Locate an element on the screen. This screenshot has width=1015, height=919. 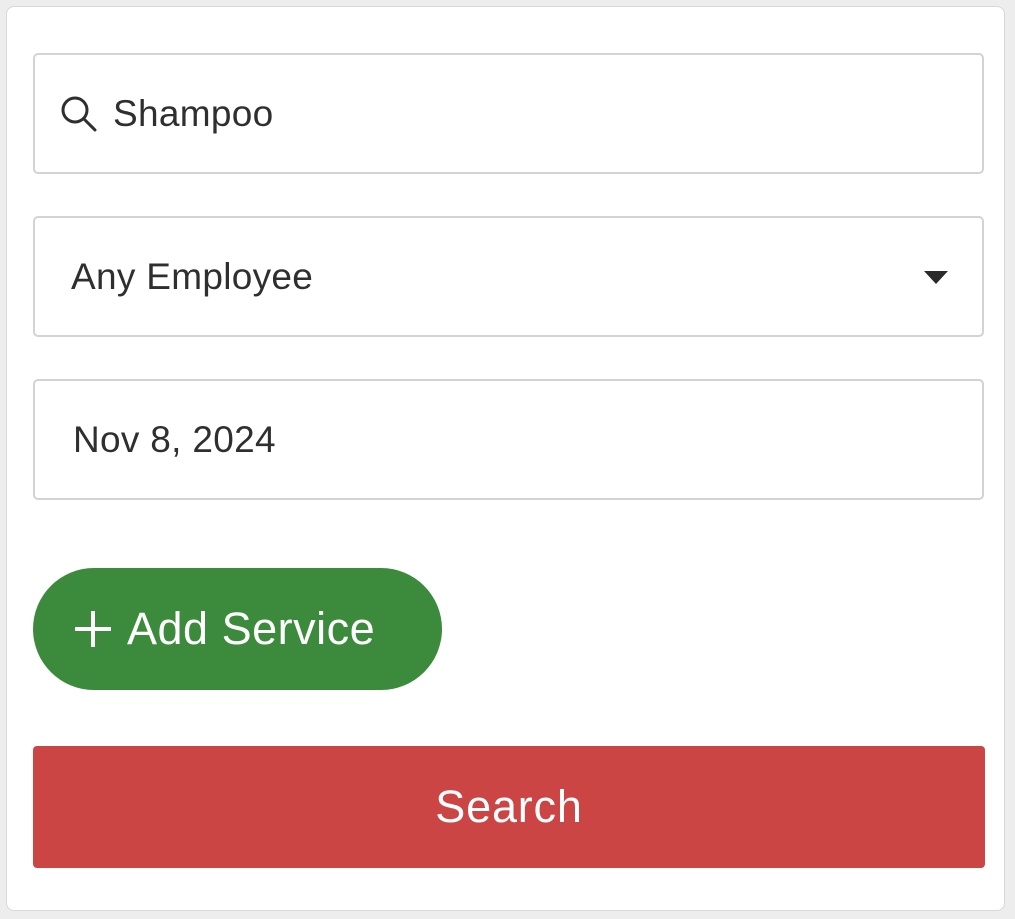
search-button: Search is located at coordinates (509, 807).